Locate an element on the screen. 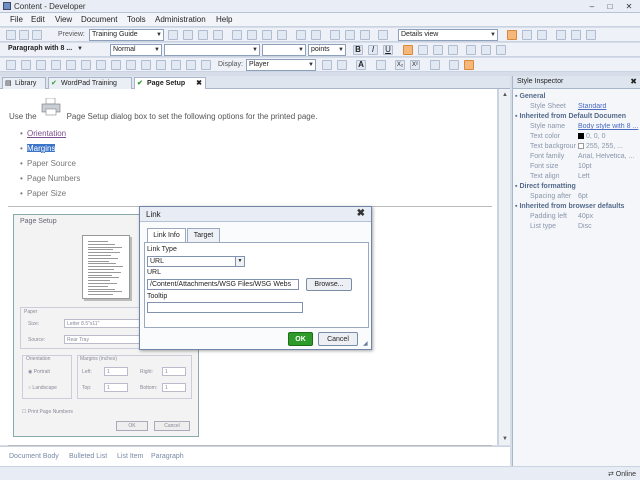  bullet-list-icon is located at coordinates (471, 50).